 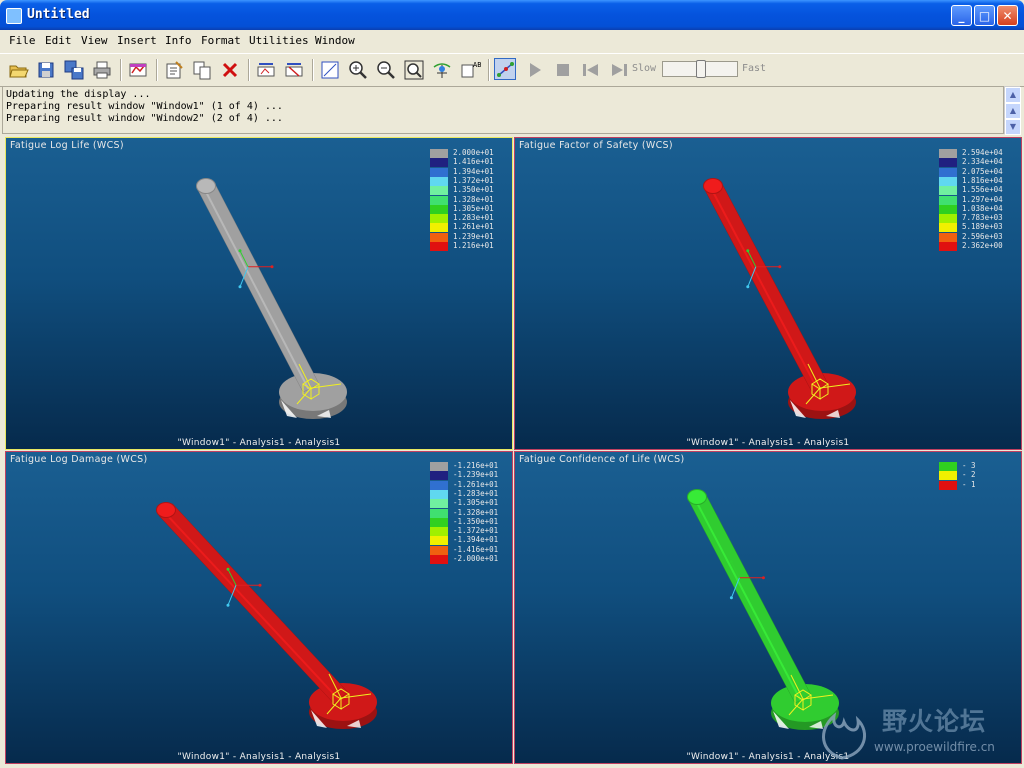 What do you see at coordinates (1013, 127) in the screenshot?
I see `scroll-down-icon: ▼` at bounding box center [1013, 127].